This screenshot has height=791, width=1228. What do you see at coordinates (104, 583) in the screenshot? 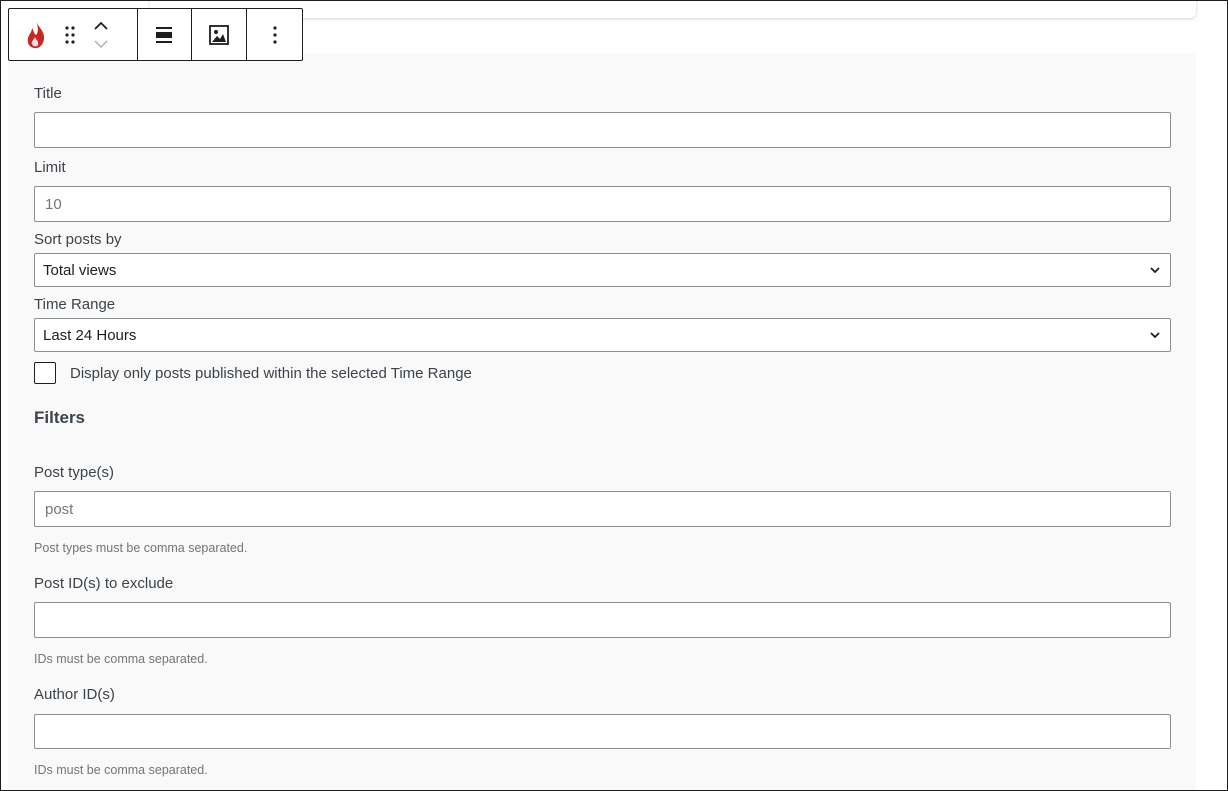
I see `exclude-ids-label: Post ID(s) to exclude` at bounding box center [104, 583].